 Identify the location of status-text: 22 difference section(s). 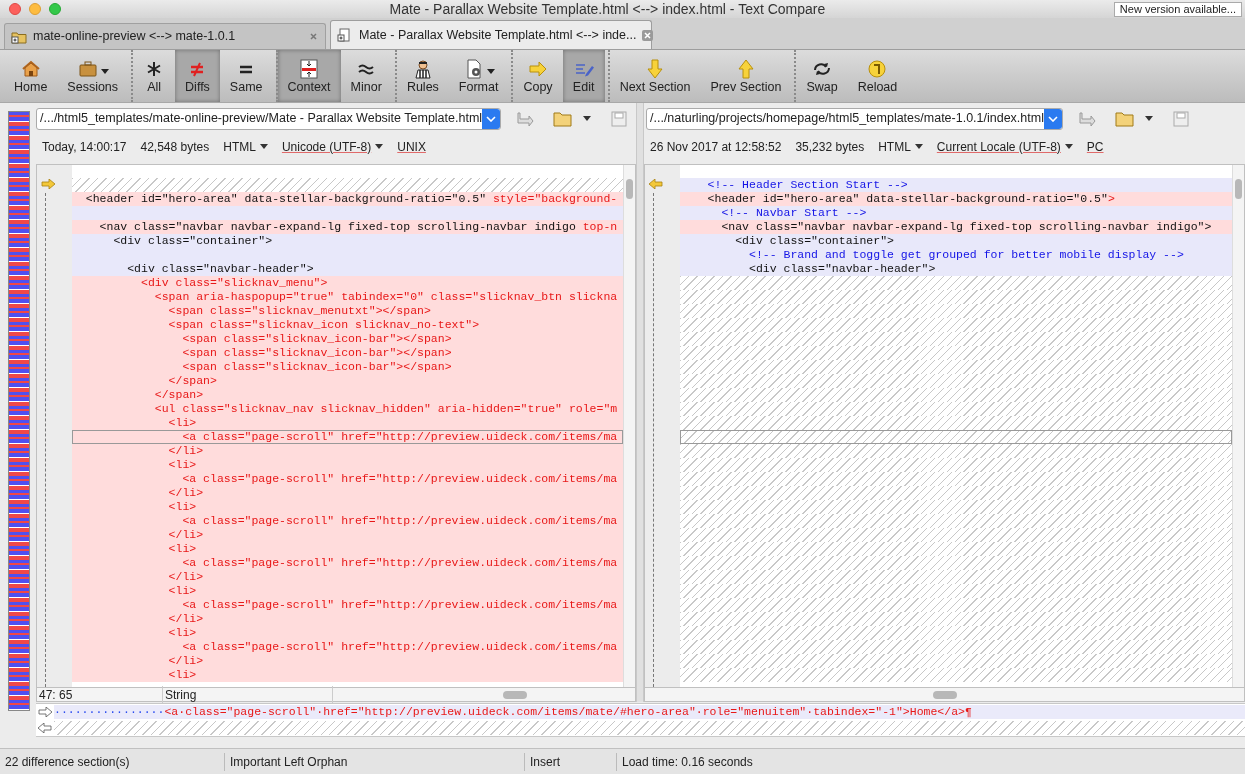
(67, 762).